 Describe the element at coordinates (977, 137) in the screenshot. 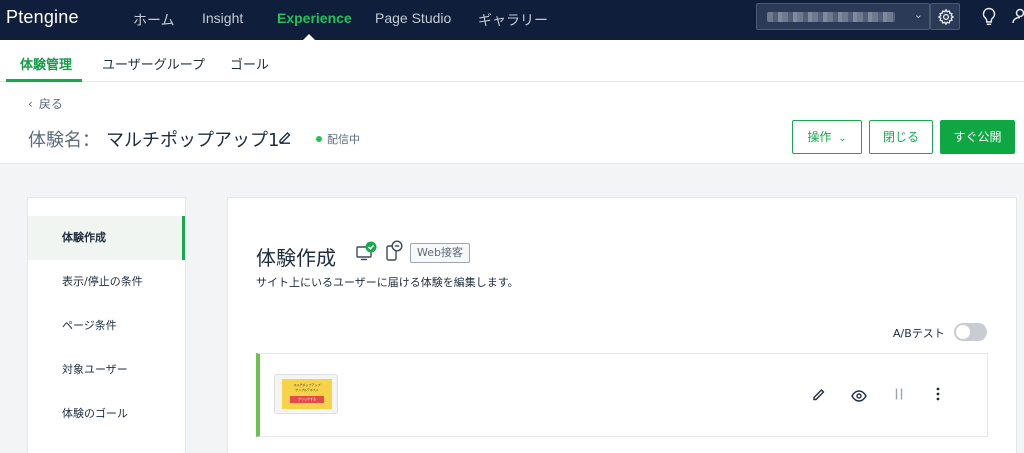

I see `publish-now-button: すぐ公開` at that location.